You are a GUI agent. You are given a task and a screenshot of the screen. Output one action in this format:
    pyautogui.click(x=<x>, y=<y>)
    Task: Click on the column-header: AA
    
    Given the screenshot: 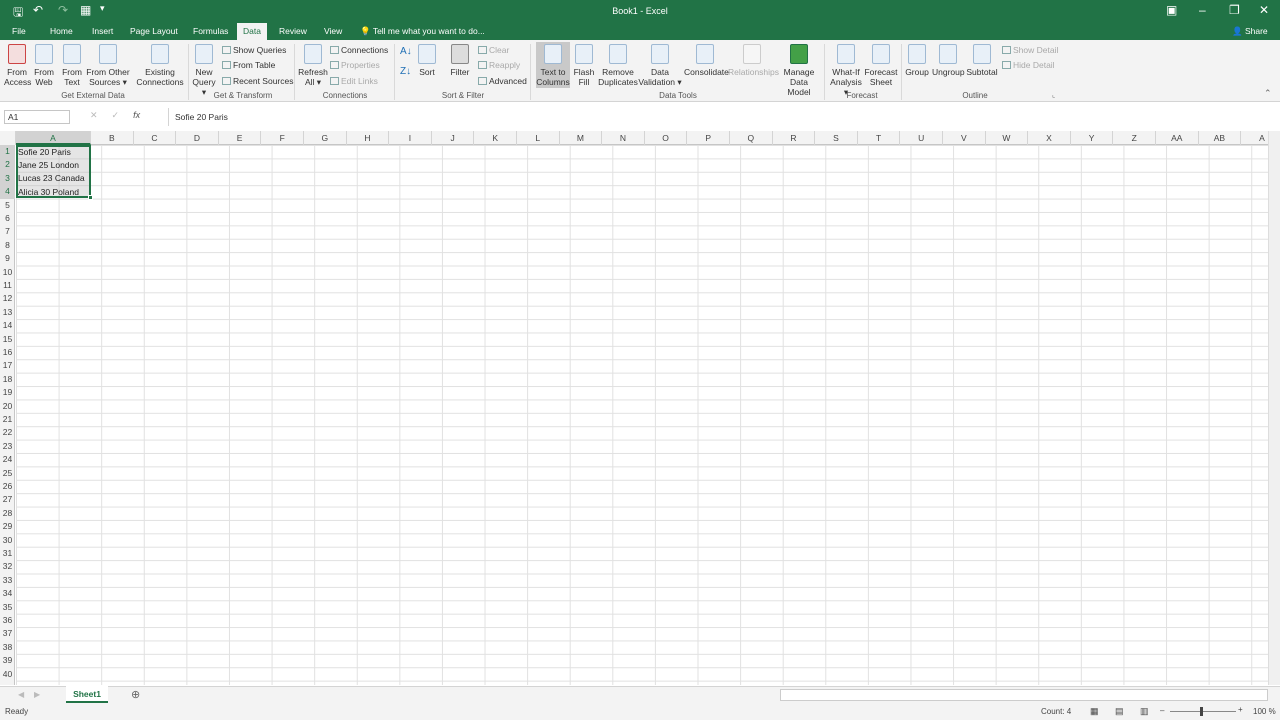 What is the action you would take?
    pyautogui.click(x=1177, y=138)
    